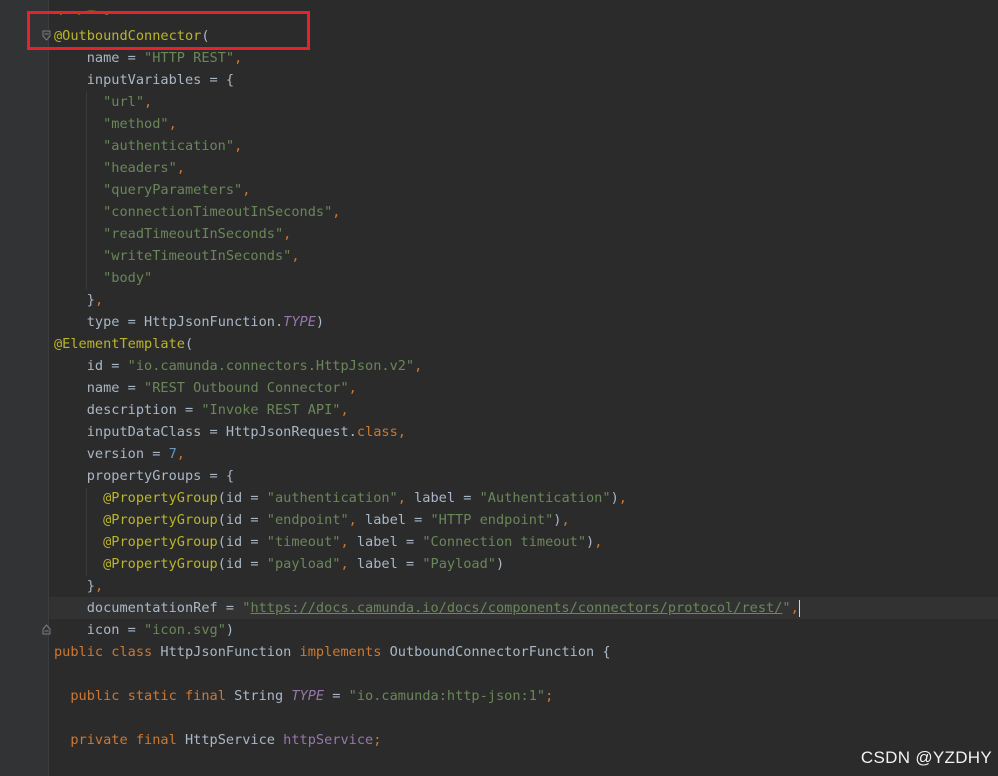 The width and height of the screenshot is (998, 776). I want to click on code-line: "queryParameters",, so click(523, 190).